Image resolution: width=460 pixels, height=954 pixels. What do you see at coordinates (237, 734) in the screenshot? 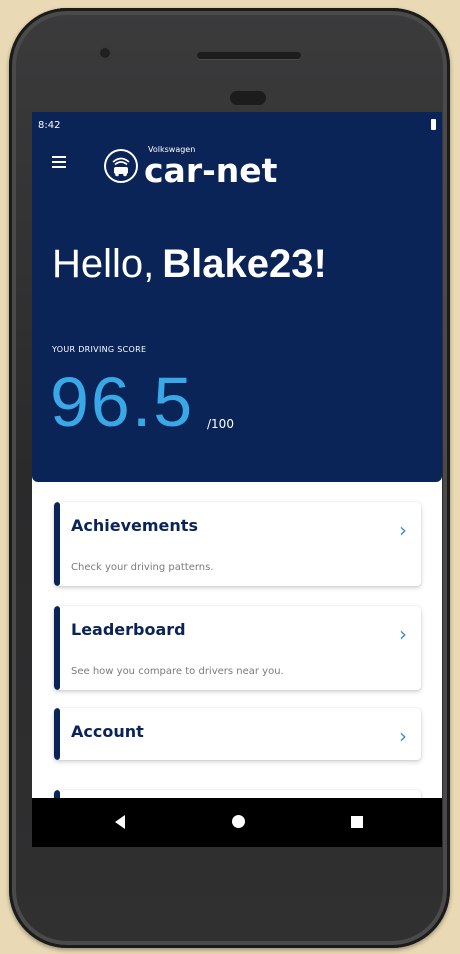
I see `card-account: Account ›` at bounding box center [237, 734].